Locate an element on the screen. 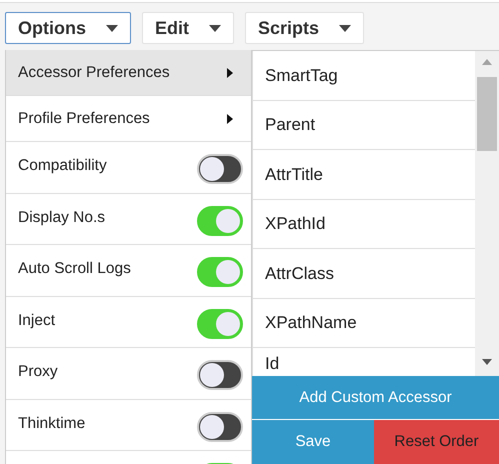 The width and height of the screenshot is (499, 464). menu-item: Accessor Preferences is located at coordinates (128, 73).